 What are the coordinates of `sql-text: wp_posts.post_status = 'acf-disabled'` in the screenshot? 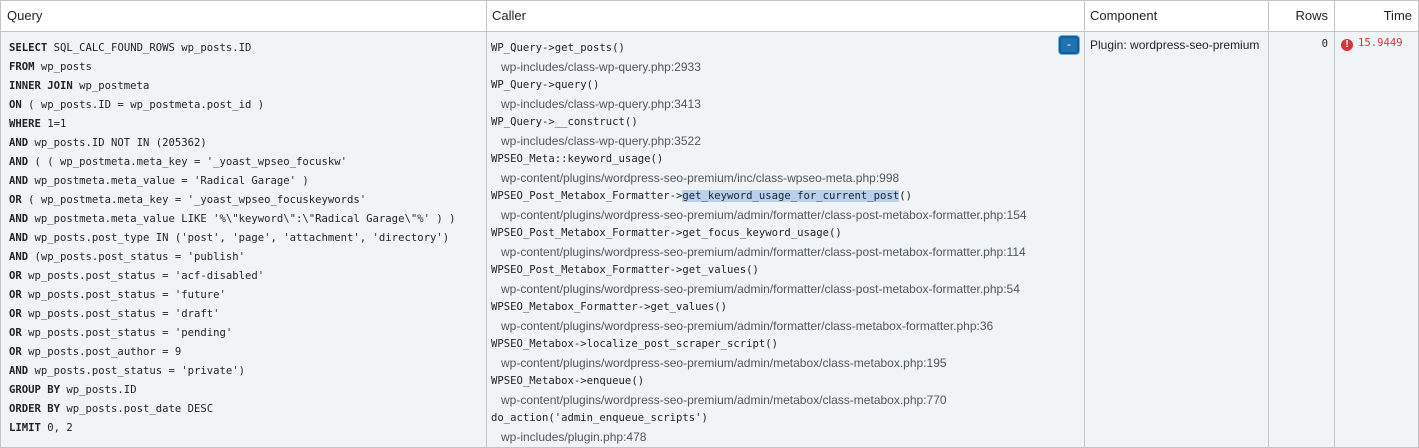 It's located at (143, 276).